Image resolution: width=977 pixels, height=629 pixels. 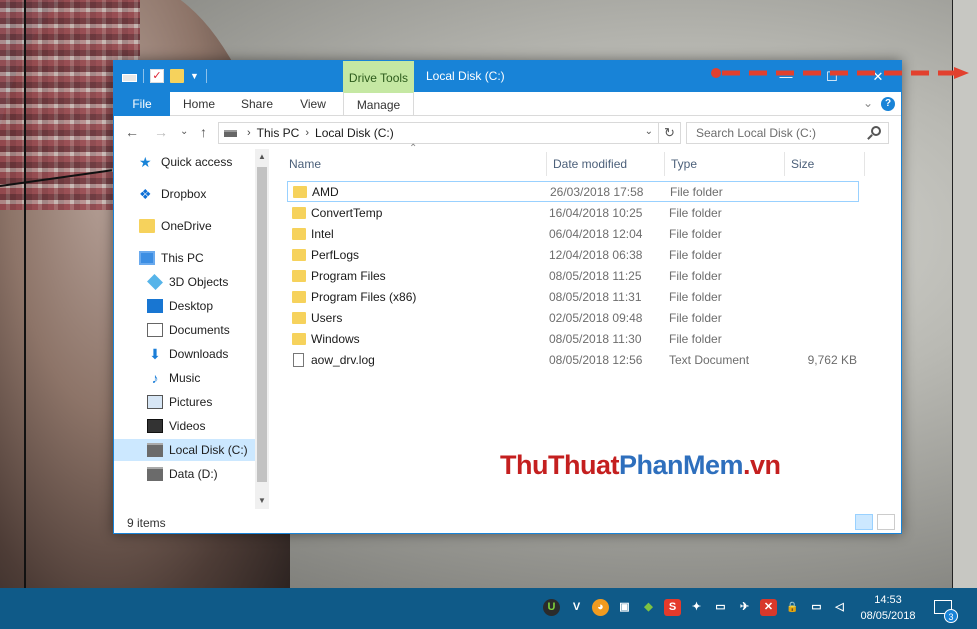 What do you see at coordinates (193, 474) in the screenshot?
I see `nav-item-label: Data (D:)` at bounding box center [193, 474].